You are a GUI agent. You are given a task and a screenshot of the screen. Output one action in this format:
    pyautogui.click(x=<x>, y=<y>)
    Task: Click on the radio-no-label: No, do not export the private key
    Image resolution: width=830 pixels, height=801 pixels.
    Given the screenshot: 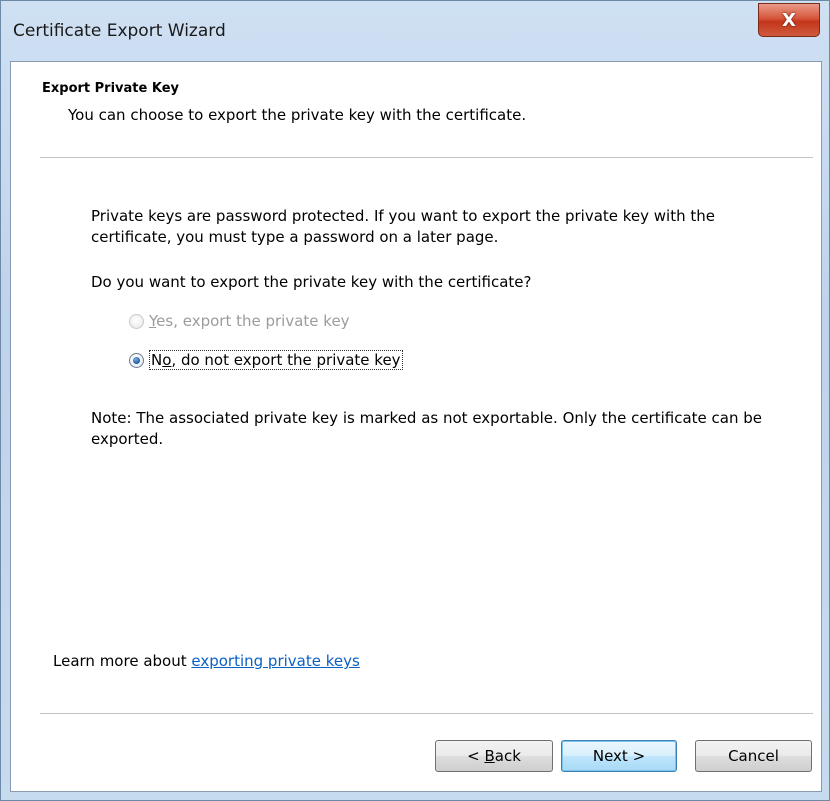 What is the action you would take?
    pyautogui.click(x=276, y=360)
    